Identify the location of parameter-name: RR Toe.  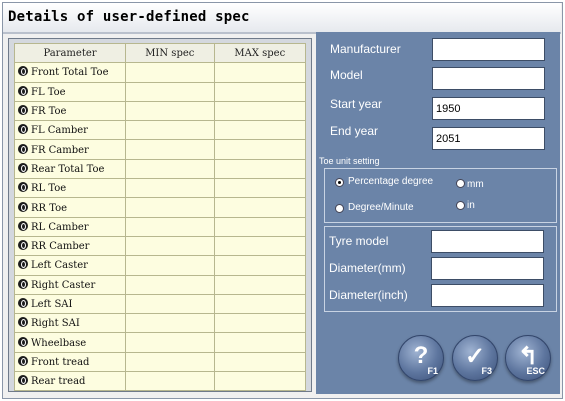
(49, 208).